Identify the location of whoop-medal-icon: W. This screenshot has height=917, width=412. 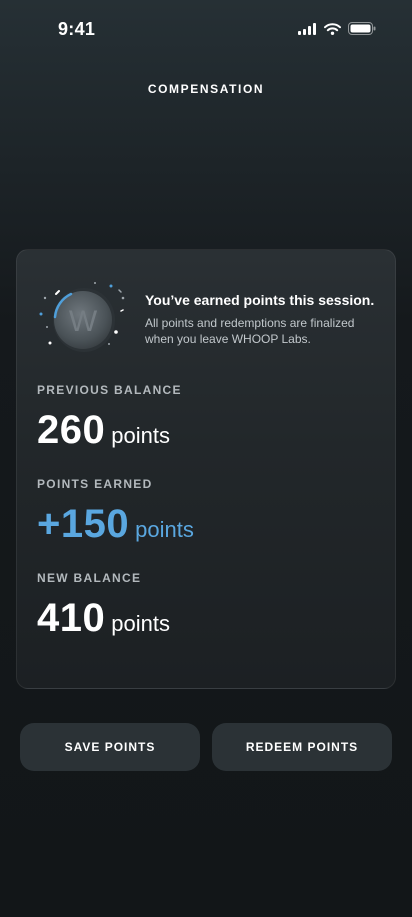
(82, 317).